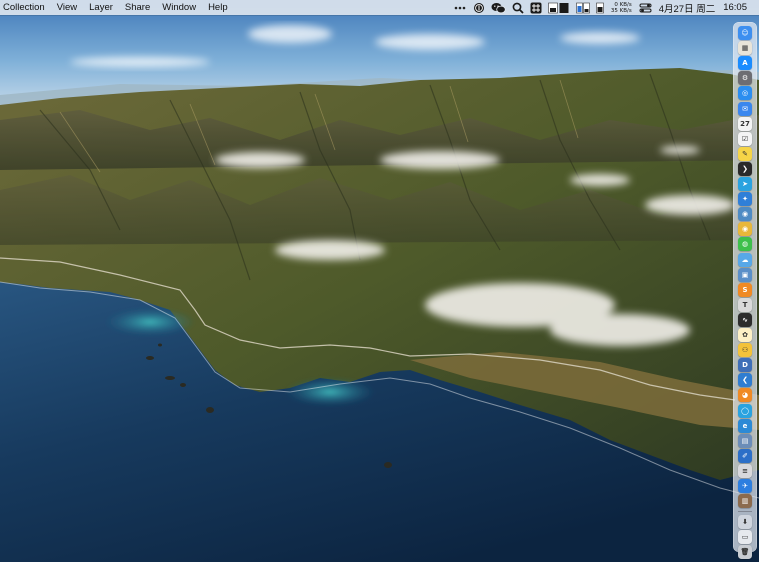  What do you see at coordinates (745, 259) in the screenshot?
I see `weather-icon: ☁` at bounding box center [745, 259].